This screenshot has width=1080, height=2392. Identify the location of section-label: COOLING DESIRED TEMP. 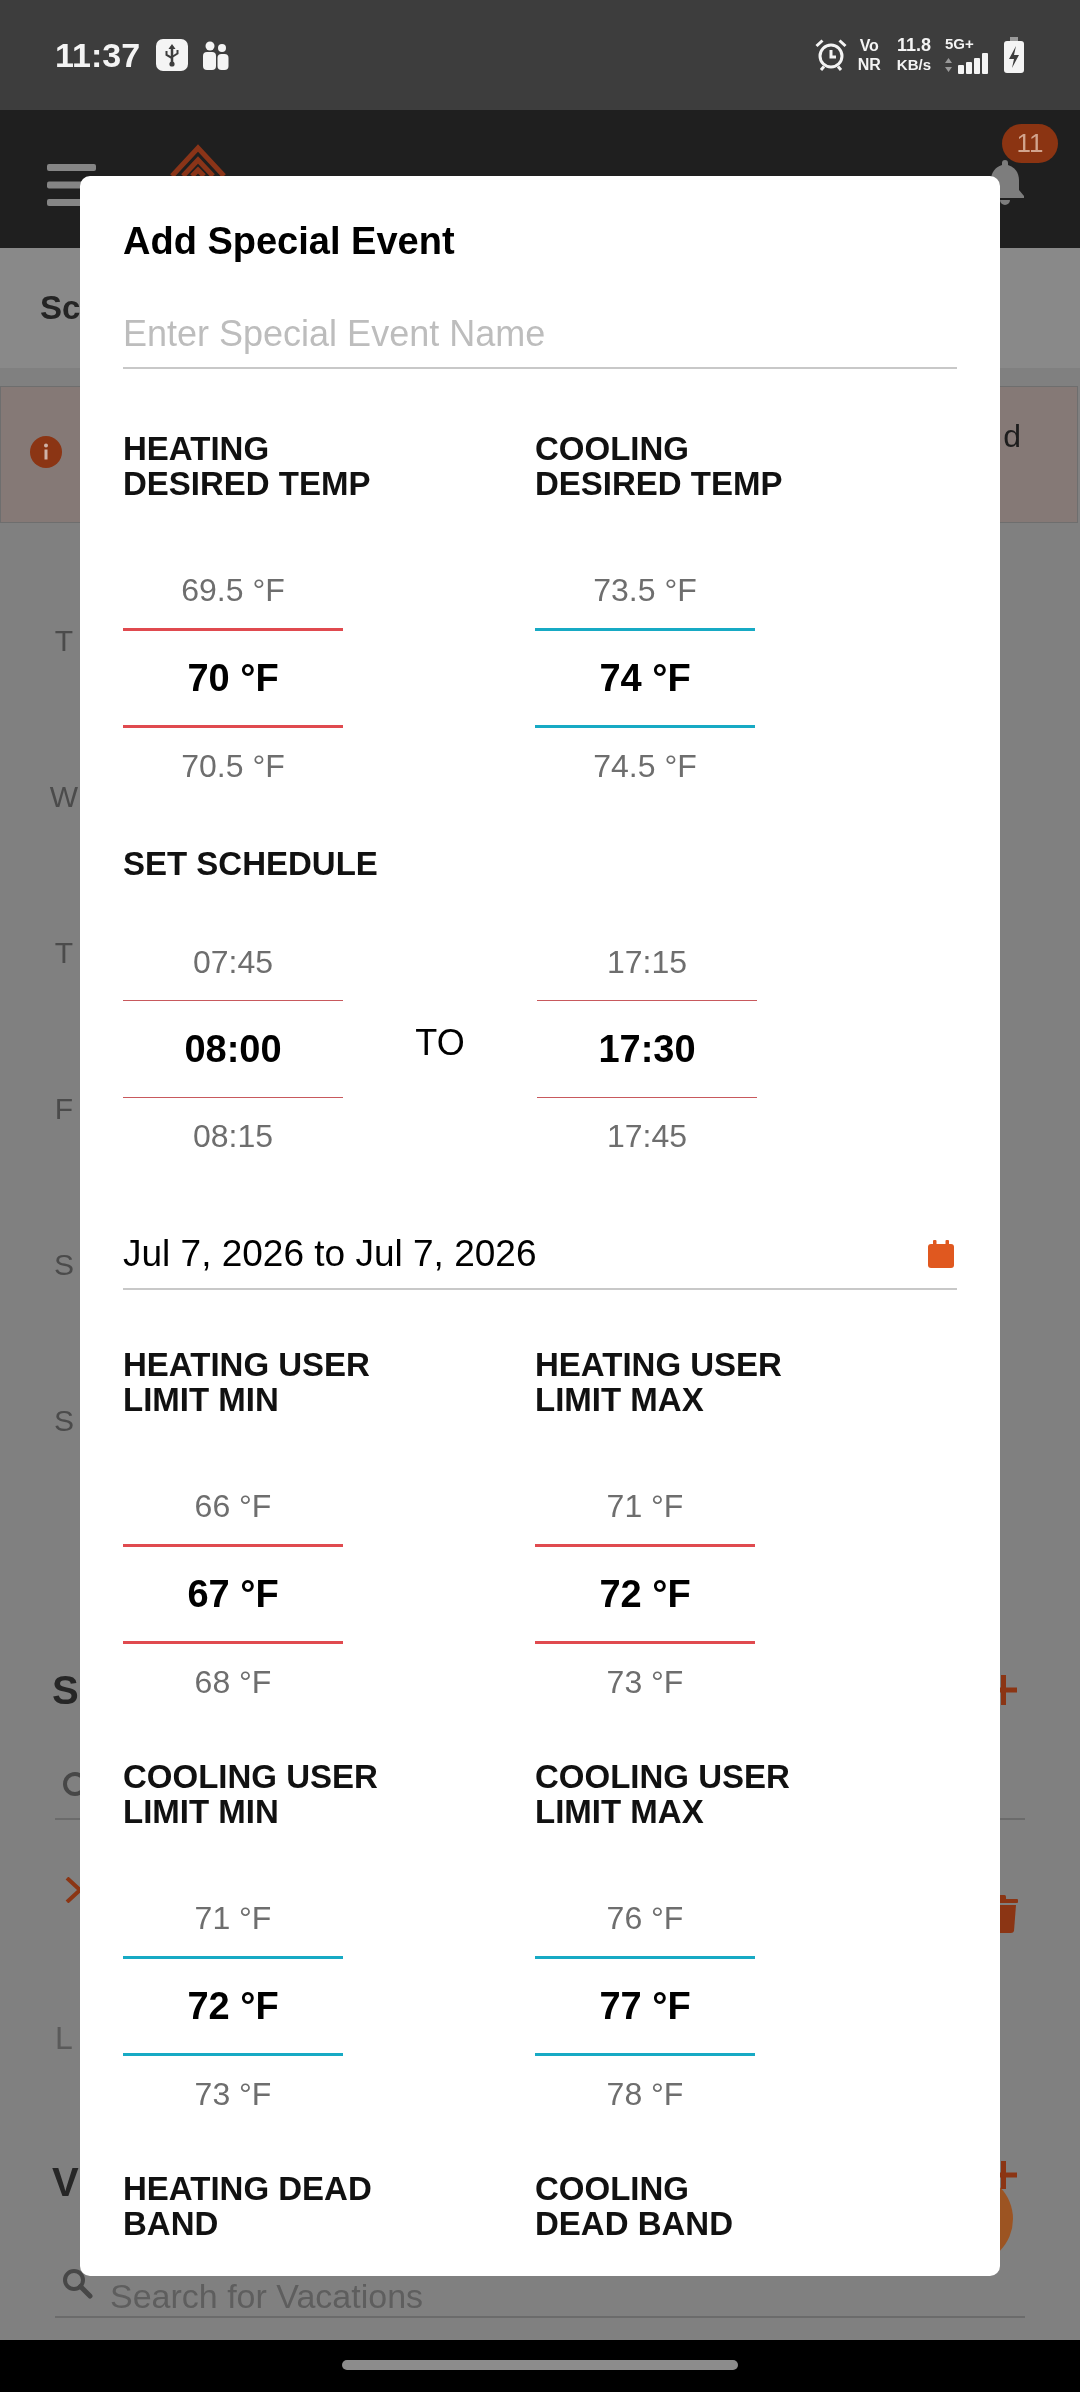
(659, 466).